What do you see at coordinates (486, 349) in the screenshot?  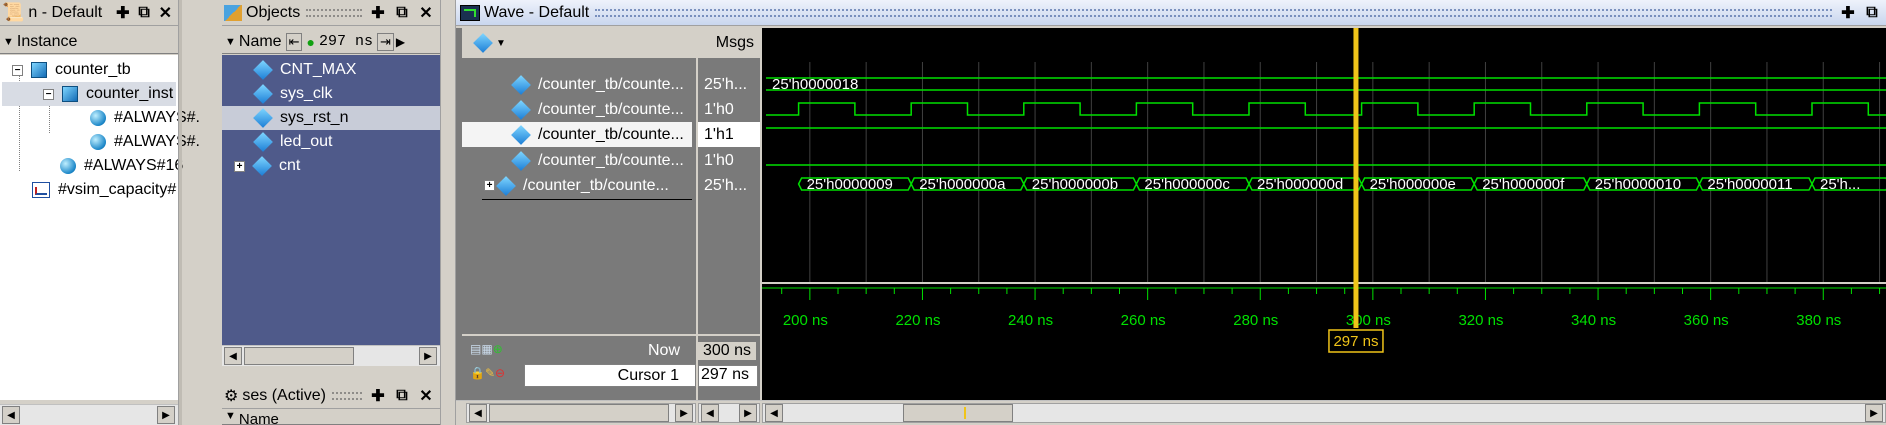 I see `now-toolbar-icons: ▤▦⊕` at bounding box center [486, 349].